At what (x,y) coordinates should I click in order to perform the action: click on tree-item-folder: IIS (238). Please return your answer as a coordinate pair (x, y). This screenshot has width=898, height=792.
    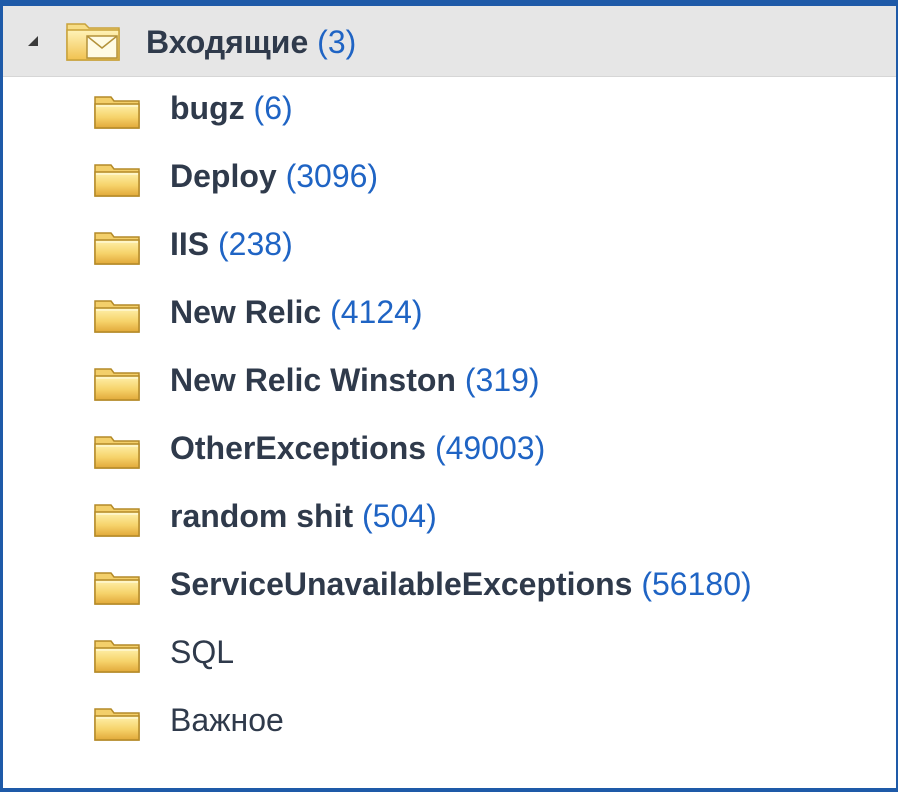
    Looking at the image, I should click on (449, 246).